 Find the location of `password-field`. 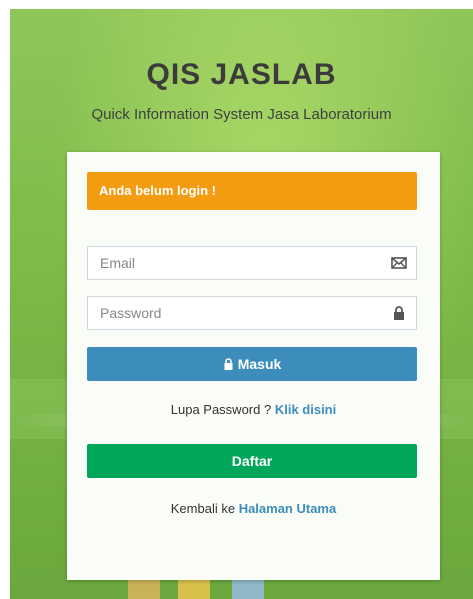

password-field is located at coordinates (252, 313).